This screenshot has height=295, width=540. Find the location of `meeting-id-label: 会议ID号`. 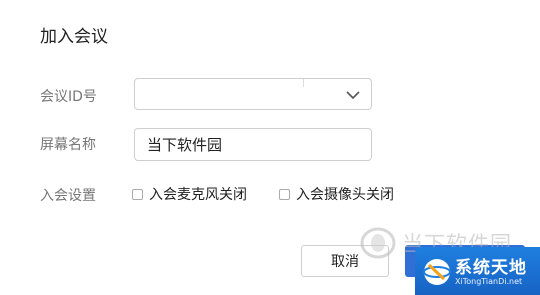

meeting-id-label: 会议ID号 is located at coordinates (68, 97).